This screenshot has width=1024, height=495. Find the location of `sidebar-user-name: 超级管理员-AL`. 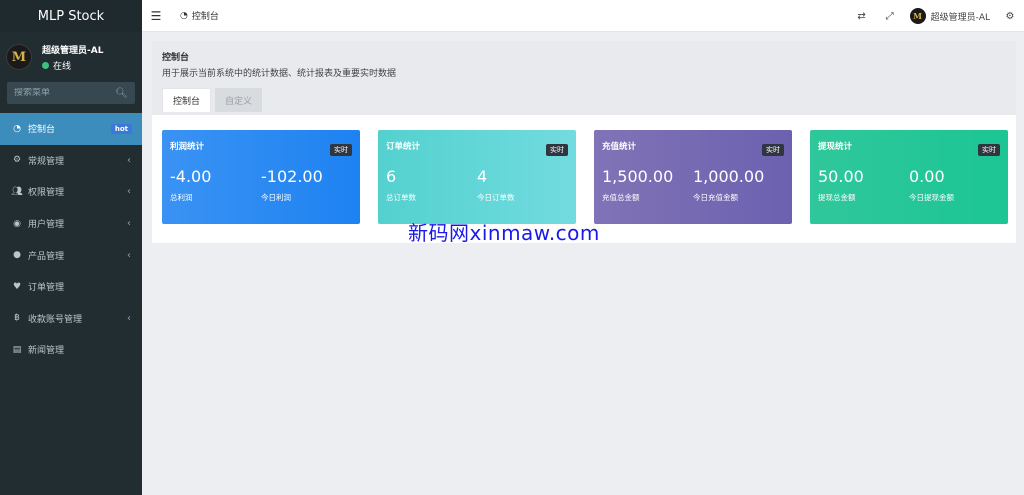

sidebar-user-name: 超级管理员-AL is located at coordinates (73, 50).